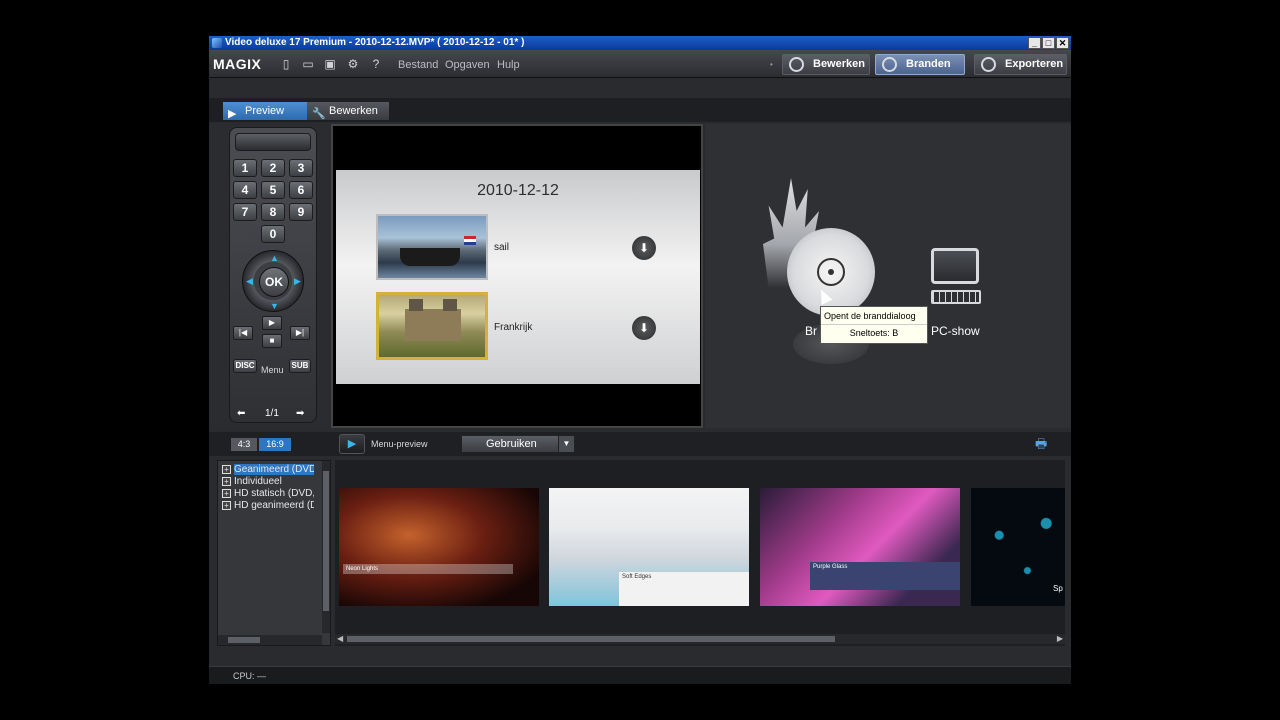 This screenshot has height=720, width=1280. I want to click on mode-branden-button: Branden, so click(920, 64).